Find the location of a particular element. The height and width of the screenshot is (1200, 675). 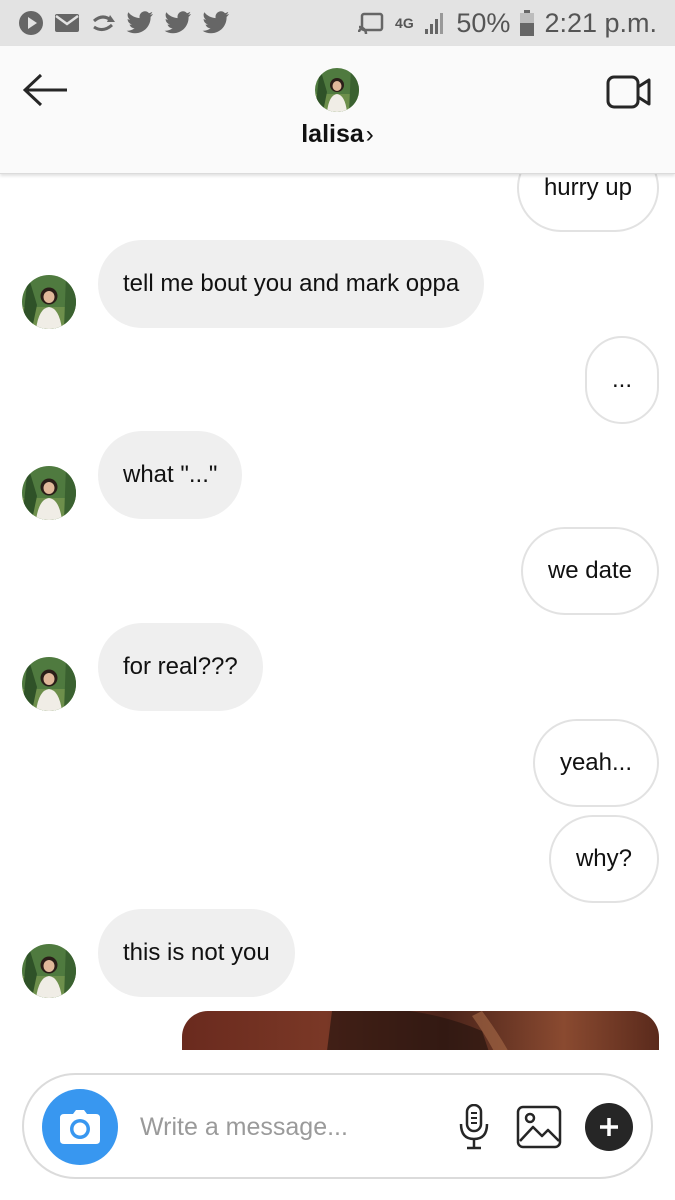

clock: 2:21 p.m. is located at coordinates (600, 22).